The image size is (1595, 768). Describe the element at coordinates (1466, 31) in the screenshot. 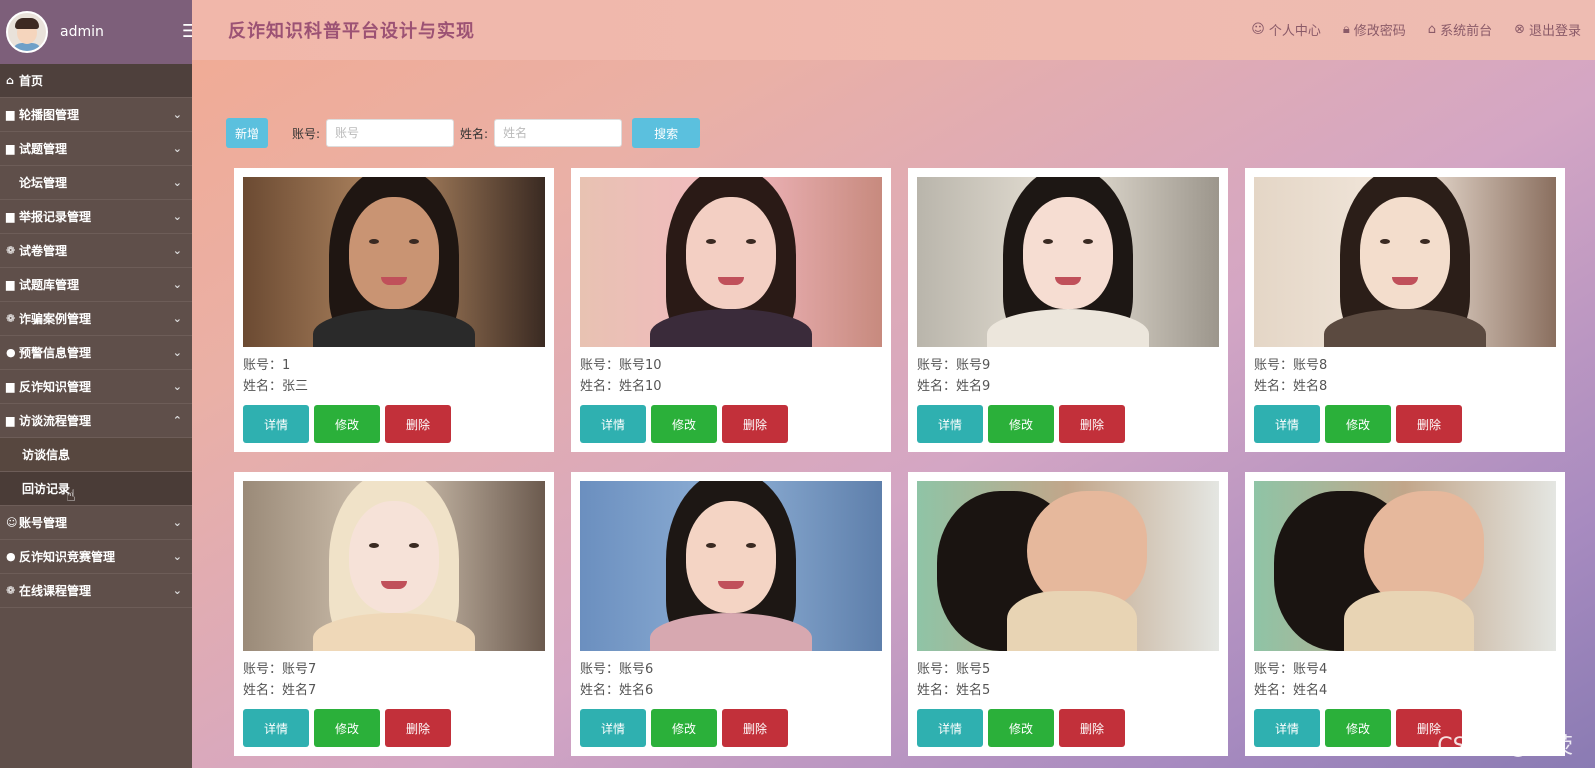

I see `frontend-link-label: 系统前台` at that location.